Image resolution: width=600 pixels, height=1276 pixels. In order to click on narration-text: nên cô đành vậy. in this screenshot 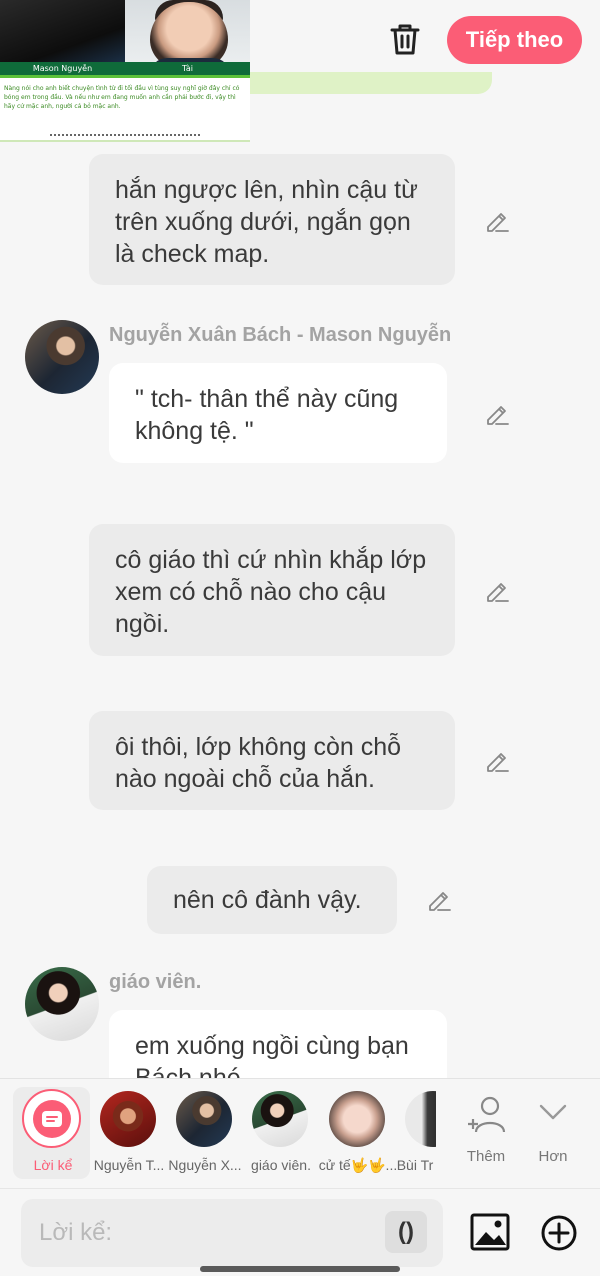, I will do `click(267, 900)`.